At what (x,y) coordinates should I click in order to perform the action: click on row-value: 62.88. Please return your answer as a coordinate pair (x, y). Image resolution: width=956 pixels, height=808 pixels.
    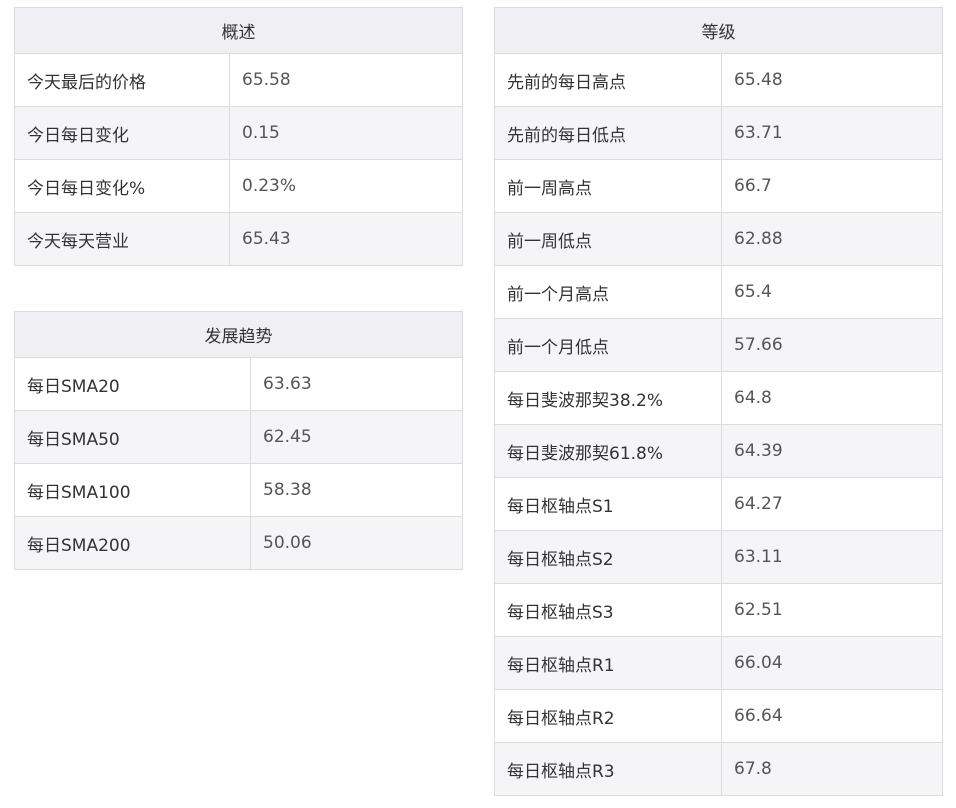
    Looking at the image, I should click on (832, 239).